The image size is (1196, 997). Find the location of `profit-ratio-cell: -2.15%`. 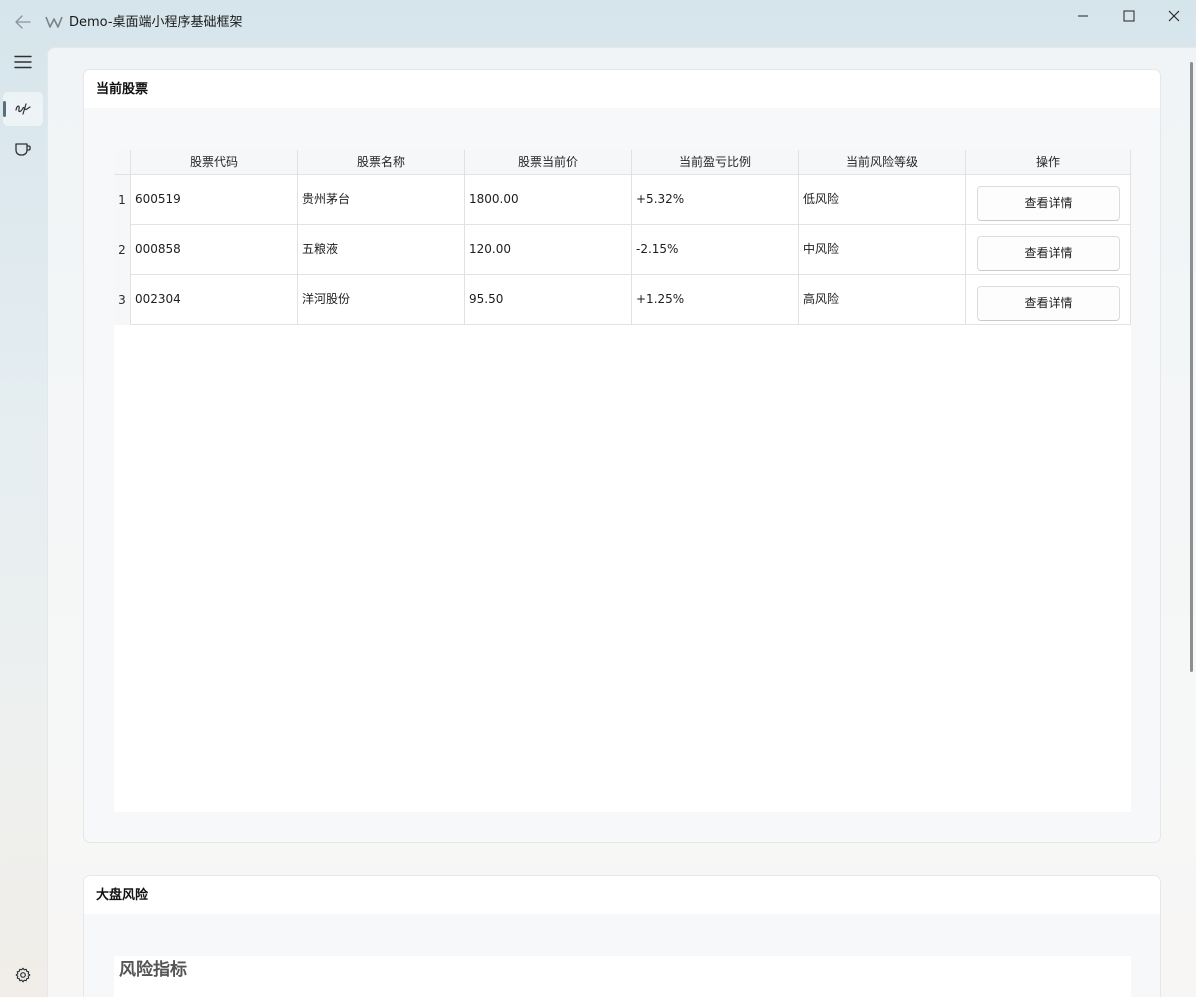

profit-ratio-cell: -2.15% is located at coordinates (714, 250).